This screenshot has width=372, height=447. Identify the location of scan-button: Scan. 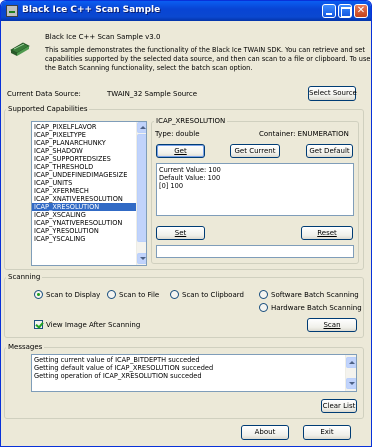
(332, 325).